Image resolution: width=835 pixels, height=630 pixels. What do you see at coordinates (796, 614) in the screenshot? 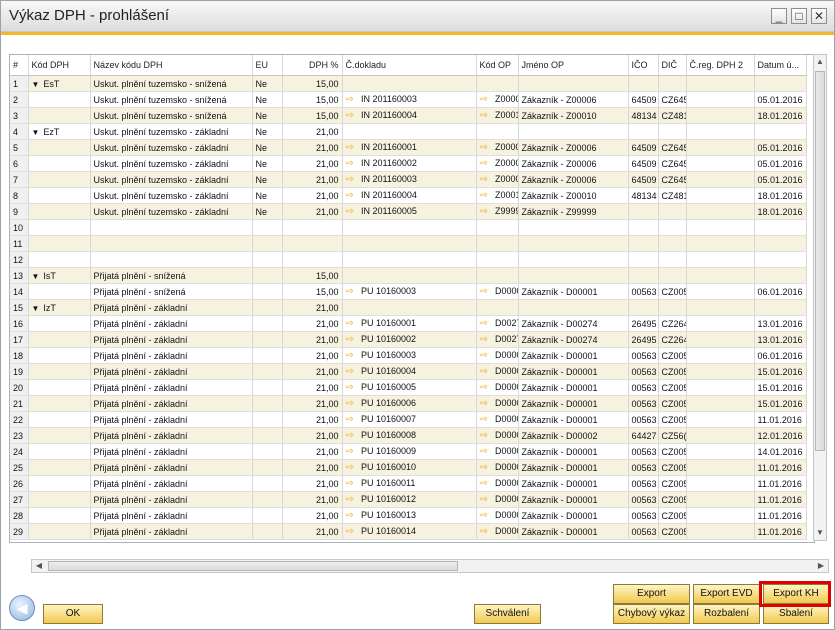
I see `collapse-button: Sbalení` at bounding box center [796, 614].